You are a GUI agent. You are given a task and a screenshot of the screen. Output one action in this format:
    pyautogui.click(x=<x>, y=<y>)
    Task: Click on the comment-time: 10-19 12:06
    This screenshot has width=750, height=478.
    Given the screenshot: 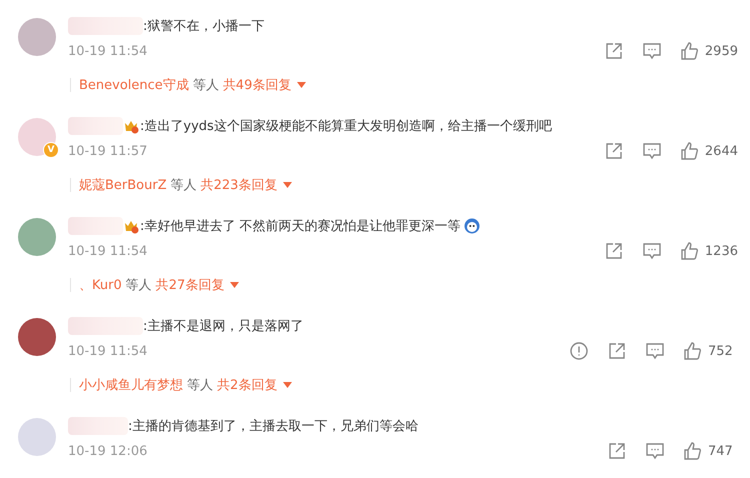 What is the action you would take?
    pyautogui.click(x=108, y=451)
    